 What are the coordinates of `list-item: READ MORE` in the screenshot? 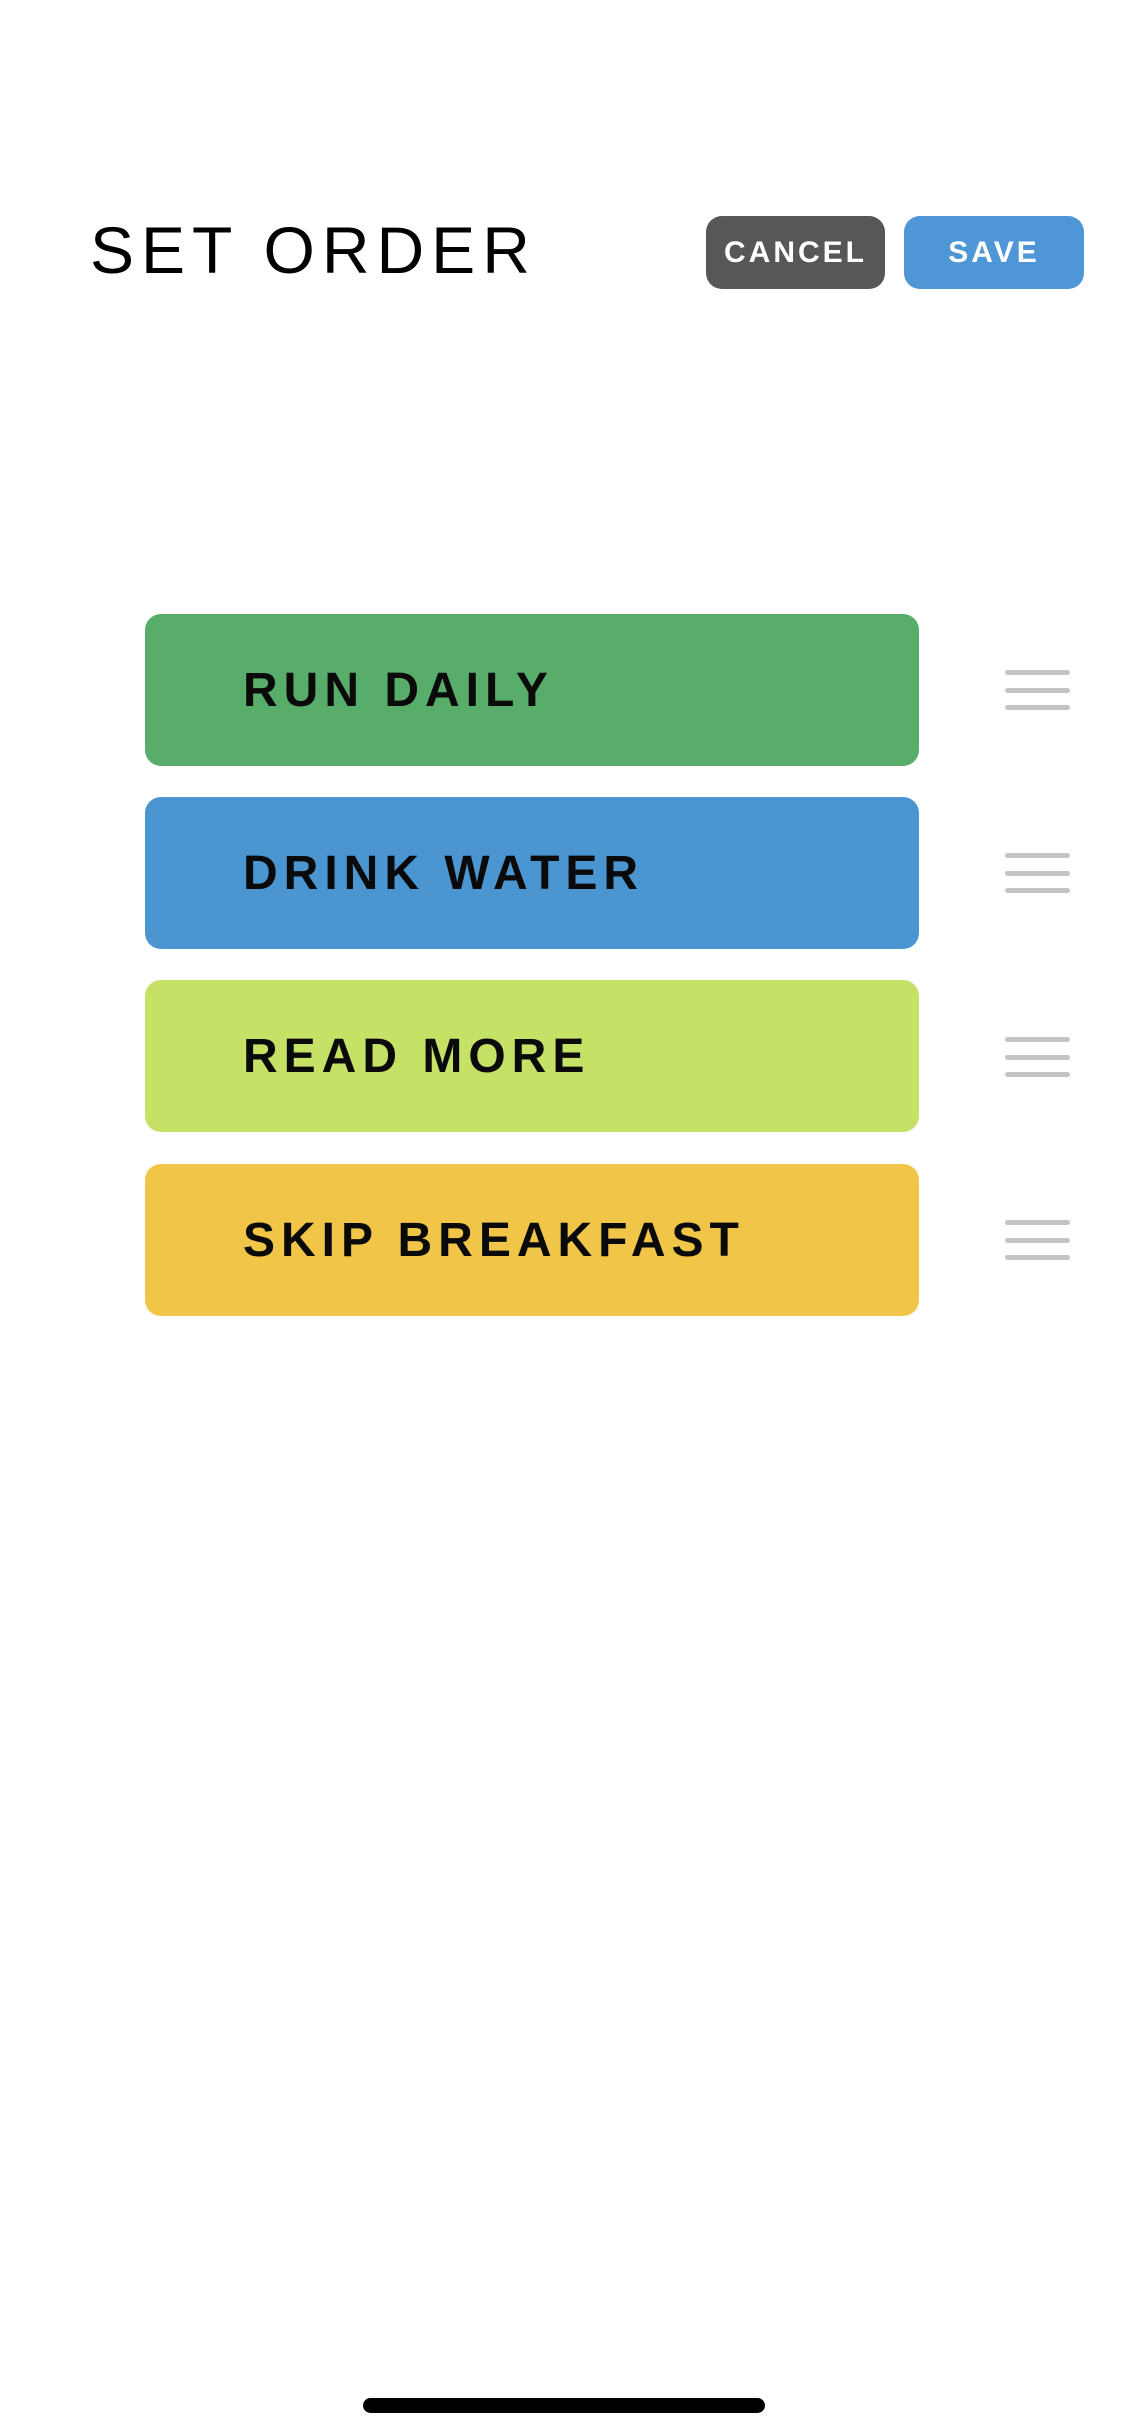 It's located at (532, 1056).